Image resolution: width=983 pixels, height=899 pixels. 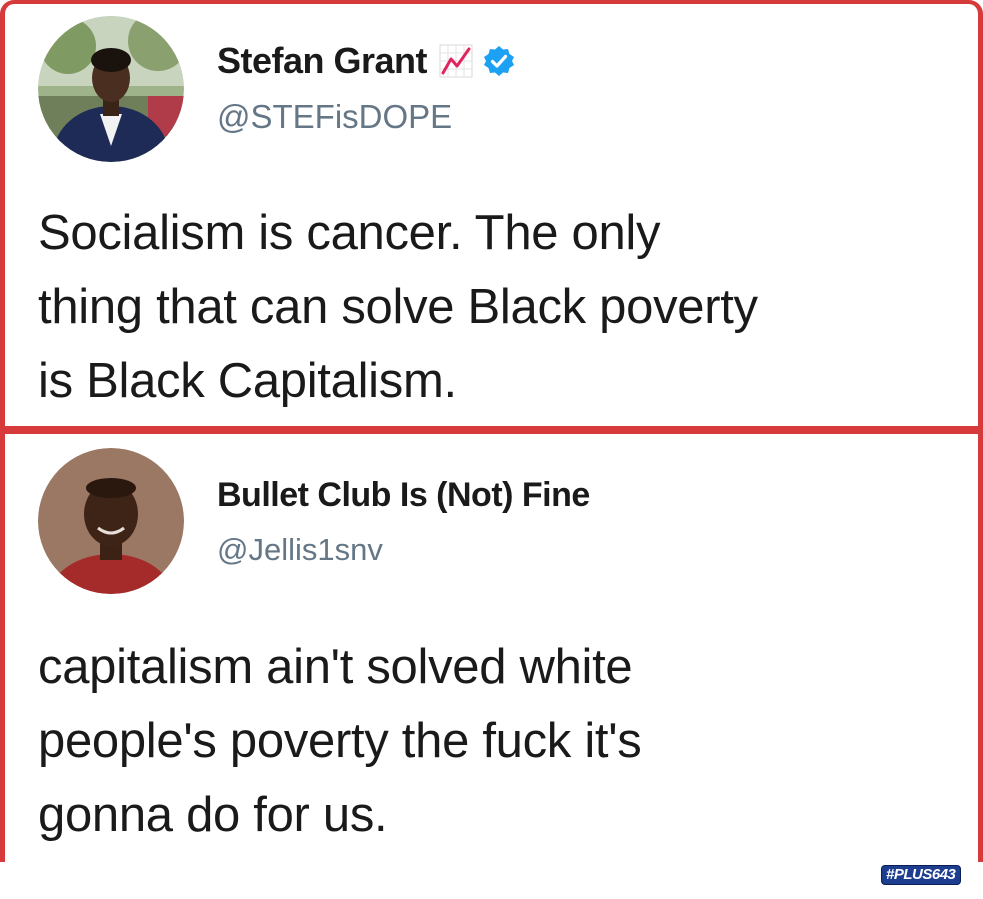 I want to click on site-watermark: #PLUS643, so click(x=921, y=878).